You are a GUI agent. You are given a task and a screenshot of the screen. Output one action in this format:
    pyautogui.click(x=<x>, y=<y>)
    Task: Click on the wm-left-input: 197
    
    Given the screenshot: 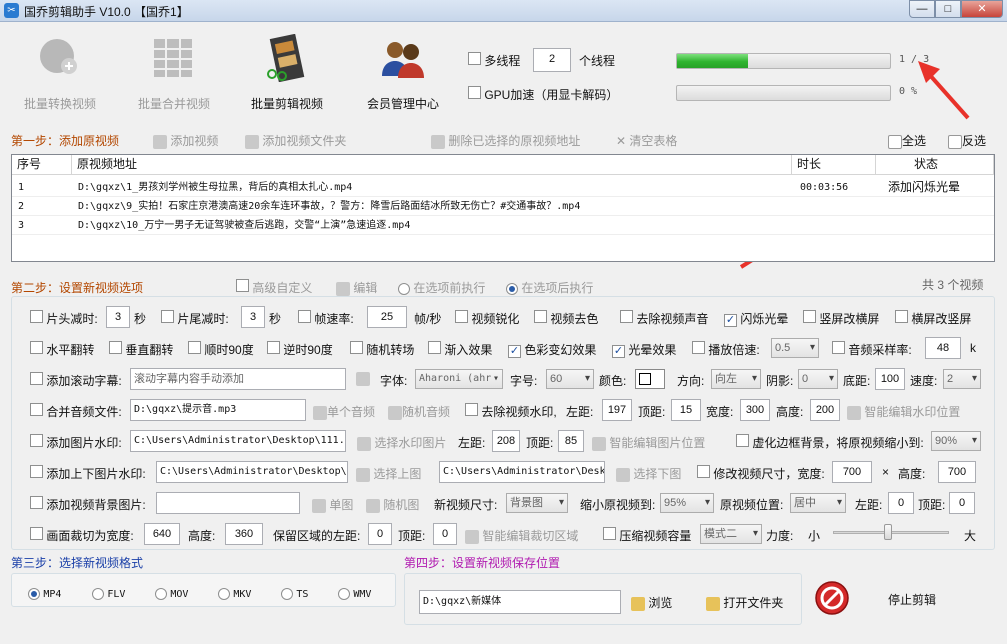 What is the action you would take?
    pyautogui.click(x=617, y=410)
    